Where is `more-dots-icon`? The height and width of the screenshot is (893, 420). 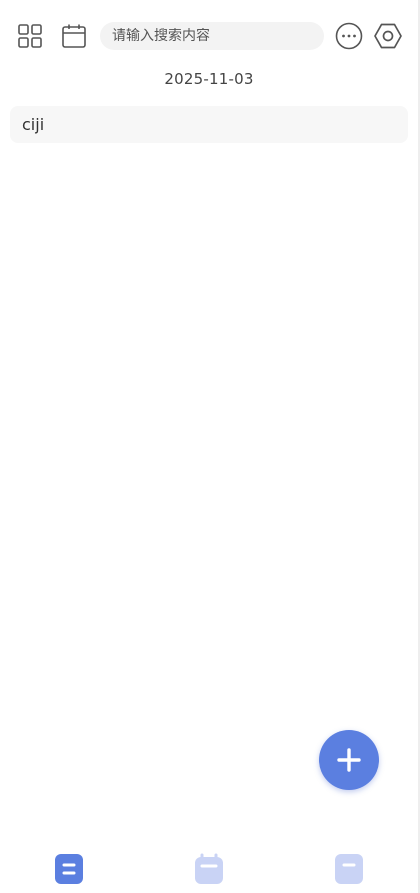 more-dots-icon is located at coordinates (349, 36).